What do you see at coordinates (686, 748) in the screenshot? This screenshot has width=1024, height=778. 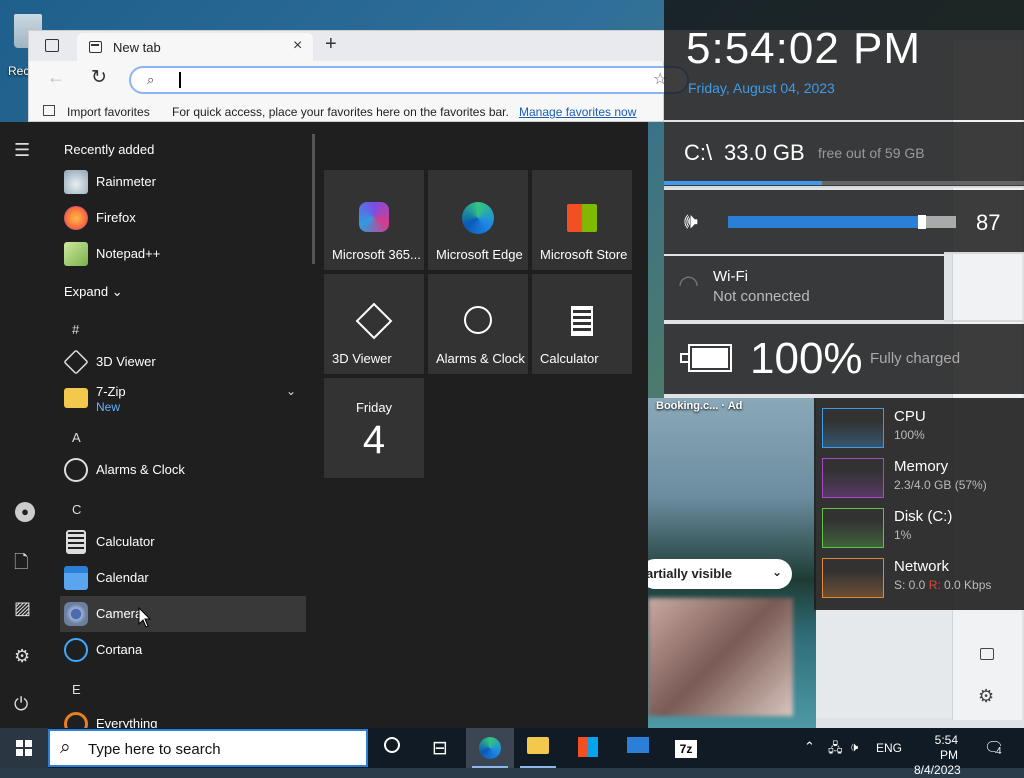 I see `taskbar-7zip: 7z` at bounding box center [686, 748].